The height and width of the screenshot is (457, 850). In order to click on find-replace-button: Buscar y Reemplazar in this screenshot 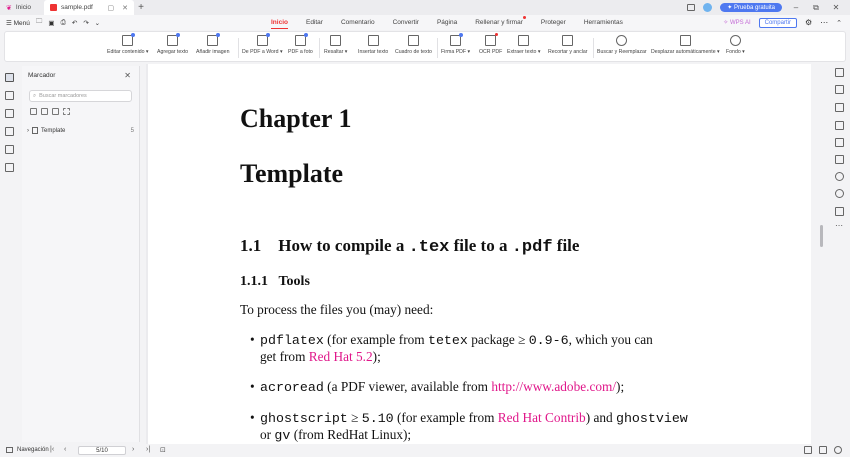, I will do `click(622, 48)`.